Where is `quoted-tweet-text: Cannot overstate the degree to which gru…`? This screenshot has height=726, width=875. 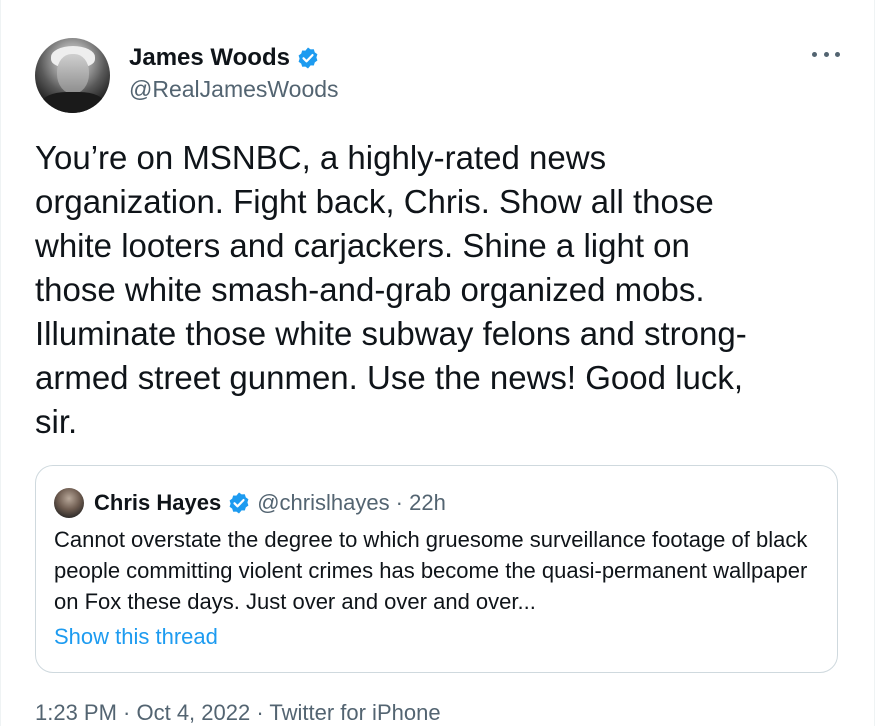 quoted-tweet-text: Cannot overstate the degree to which gru… is located at coordinates (431, 570).